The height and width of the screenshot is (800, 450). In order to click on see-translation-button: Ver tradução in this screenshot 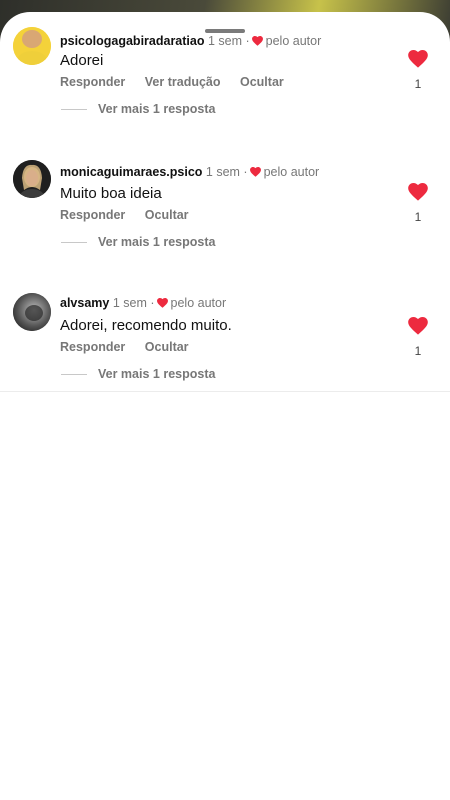, I will do `click(183, 82)`.